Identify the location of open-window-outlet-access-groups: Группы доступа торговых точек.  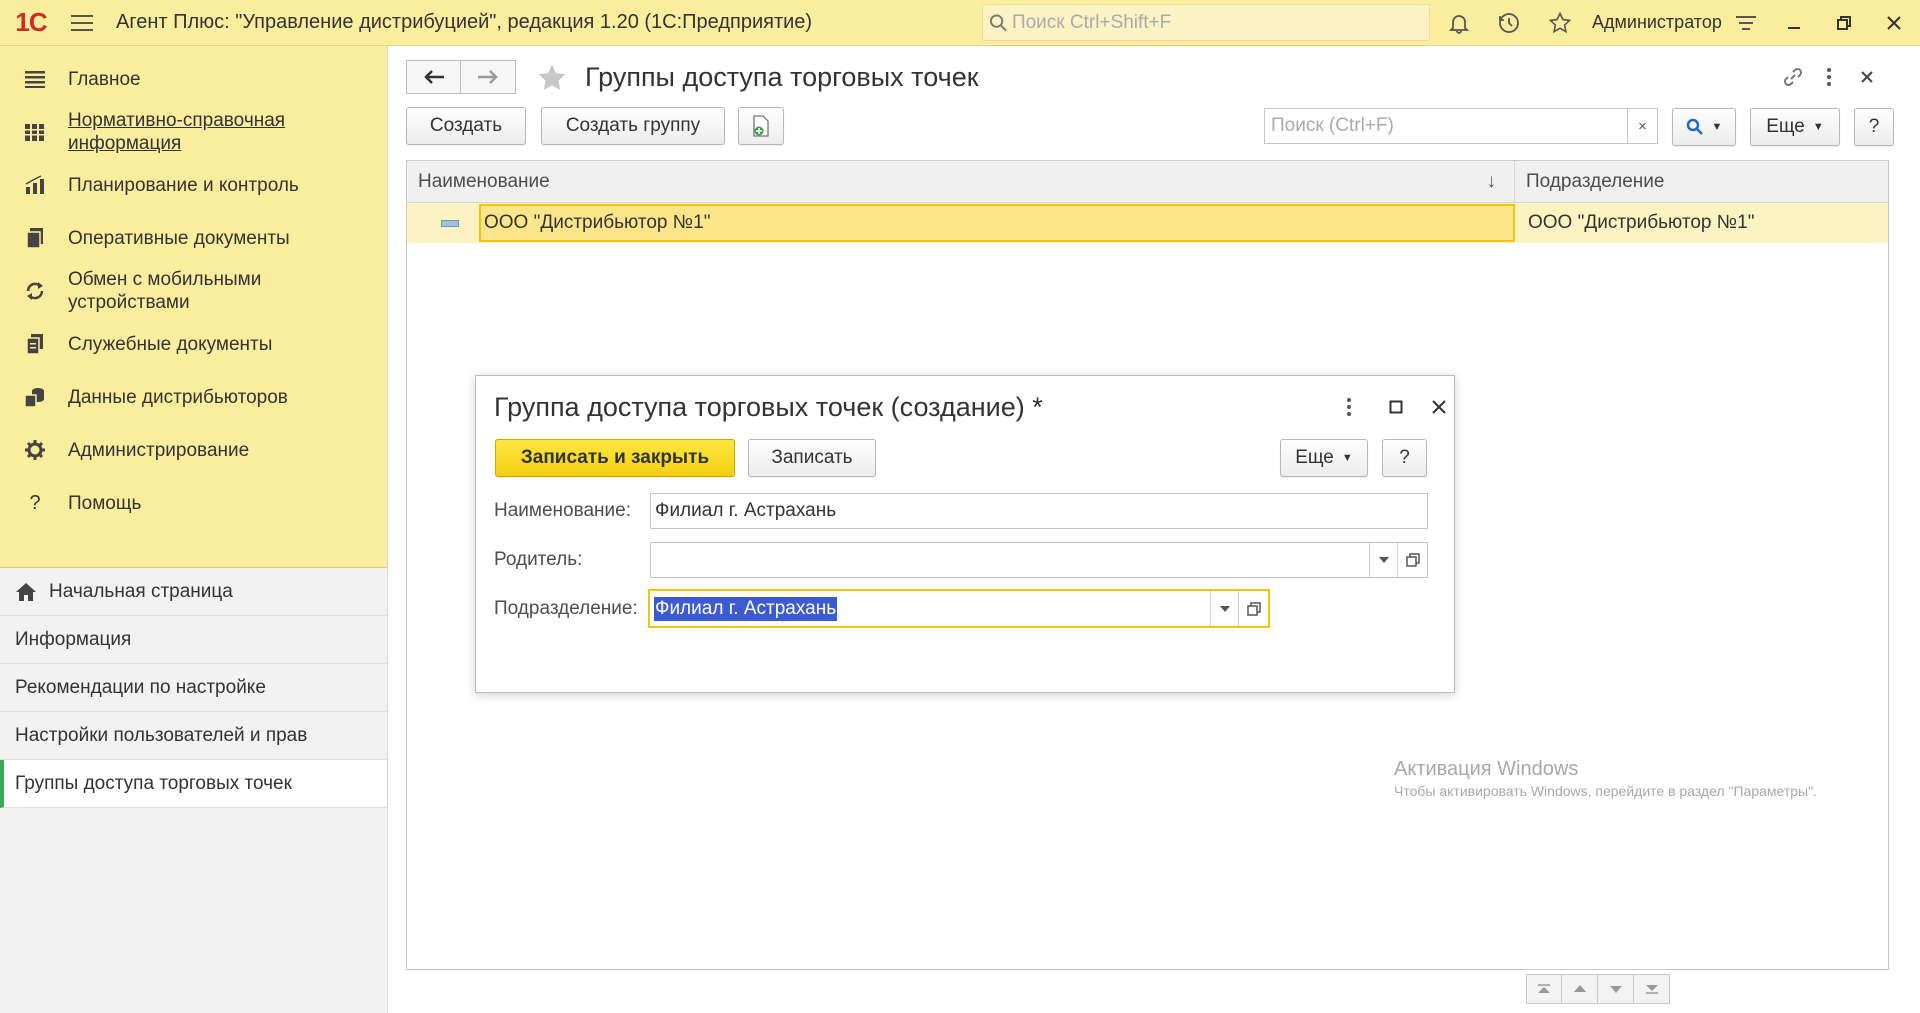
(193, 784).